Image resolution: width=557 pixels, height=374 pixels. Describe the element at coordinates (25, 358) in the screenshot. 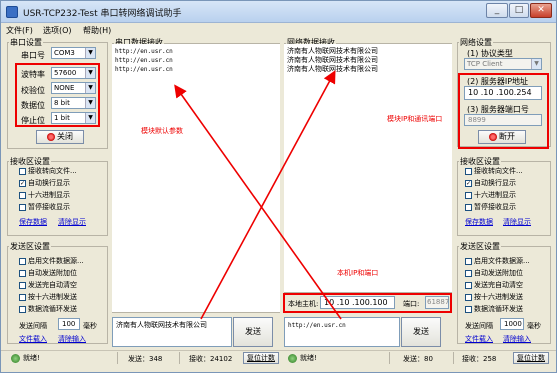

I see `left-ready-status: 就绪!` at that location.